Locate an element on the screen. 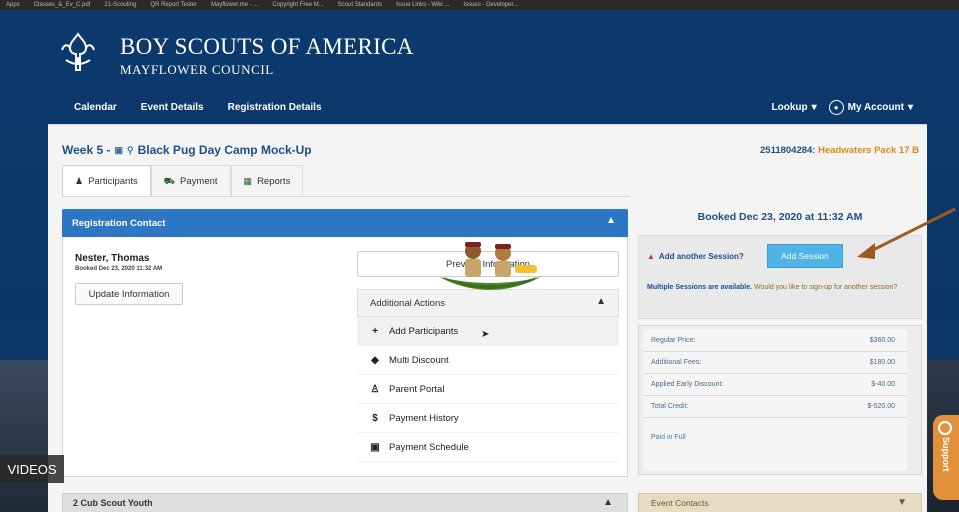  event-contacts-label: Event Contacts is located at coordinates (680, 503).